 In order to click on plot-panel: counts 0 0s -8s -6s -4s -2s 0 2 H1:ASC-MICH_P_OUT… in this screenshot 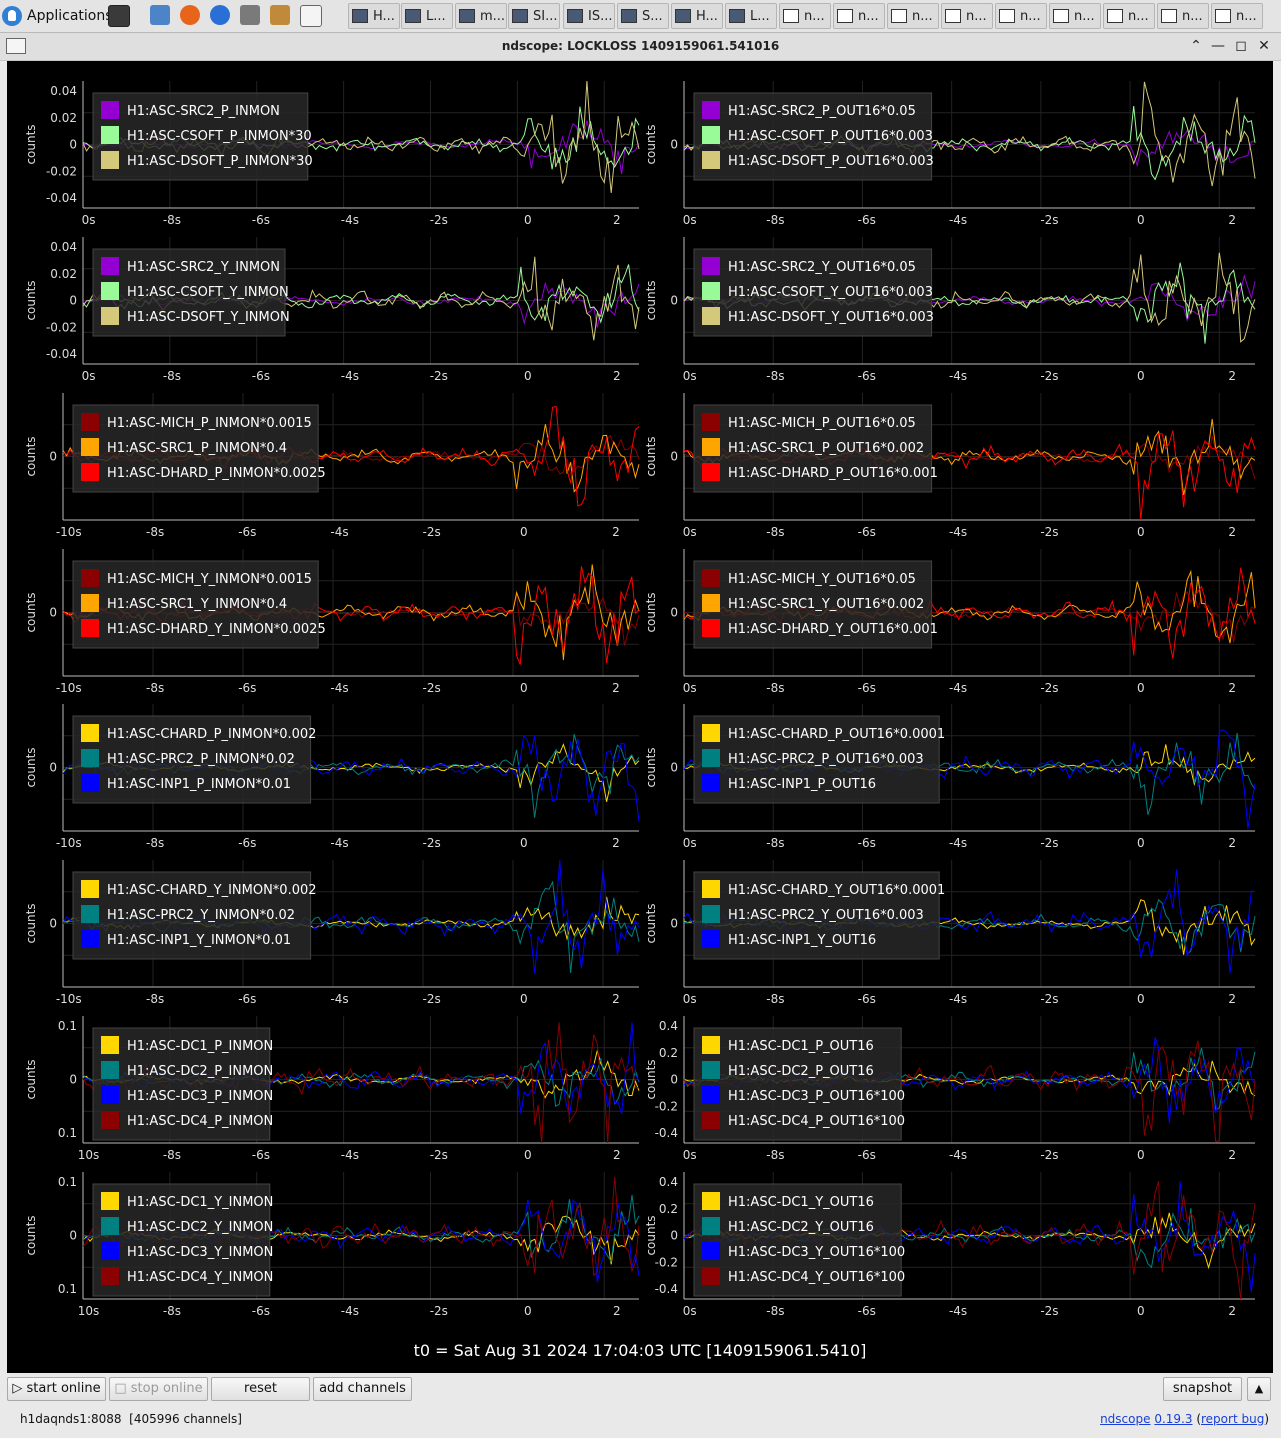, I will do `click(950, 466)`.